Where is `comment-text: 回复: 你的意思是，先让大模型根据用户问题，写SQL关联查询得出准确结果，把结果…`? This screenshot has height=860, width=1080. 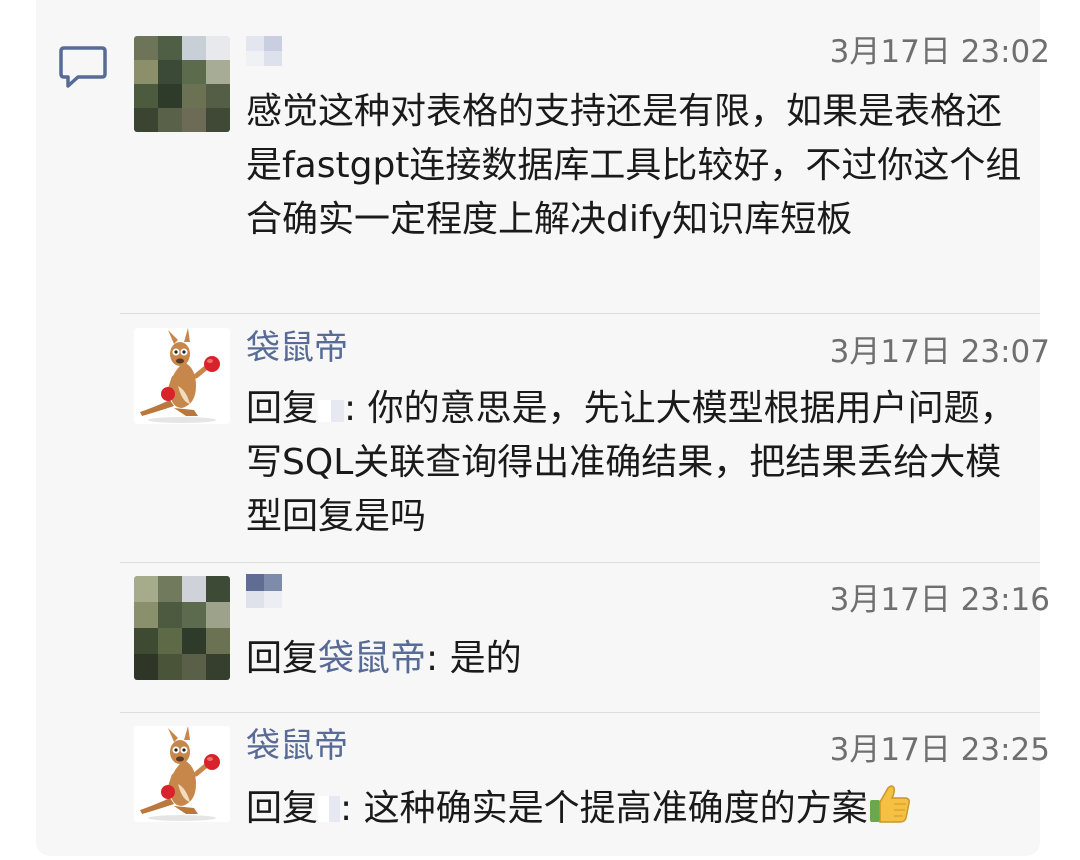
comment-text: 回复: 你的意思是，先让大模型根据用户问题，写SQL关联查询得出准确结果，把结果… is located at coordinates (641, 463).